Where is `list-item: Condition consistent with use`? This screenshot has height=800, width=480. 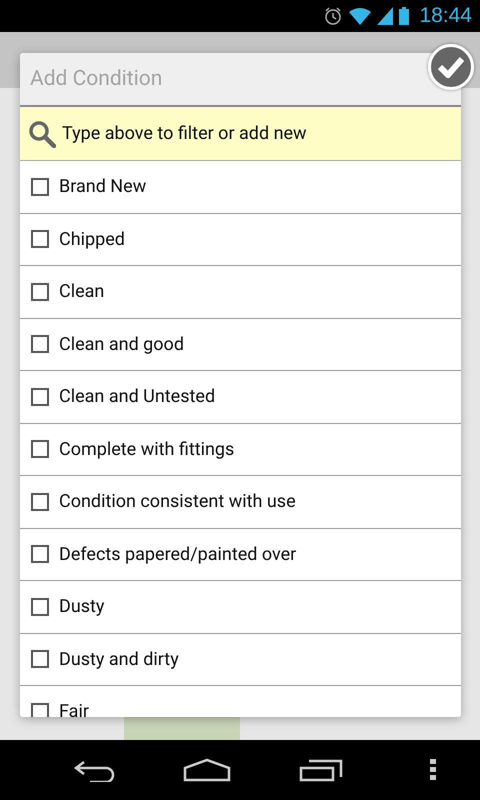
list-item: Condition consistent with use is located at coordinates (240, 502).